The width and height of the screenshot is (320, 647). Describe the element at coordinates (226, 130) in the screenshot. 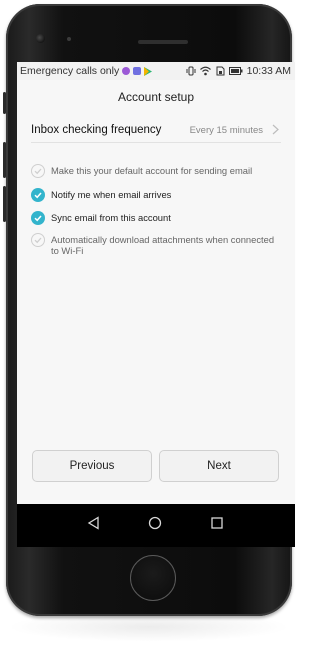

I see `frequency-value: Every 15 minutes` at that location.